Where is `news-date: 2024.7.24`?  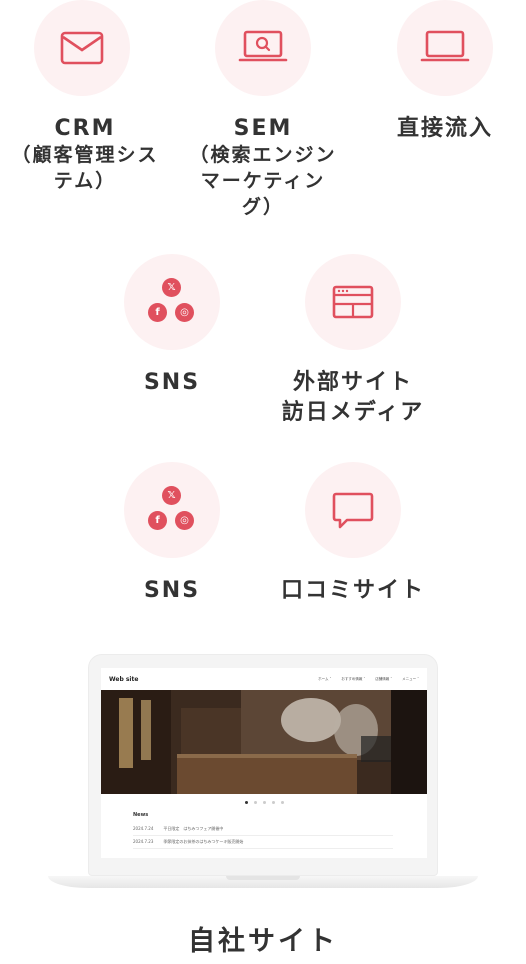
news-date: 2024.7.24 is located at coordinates (143, 828).